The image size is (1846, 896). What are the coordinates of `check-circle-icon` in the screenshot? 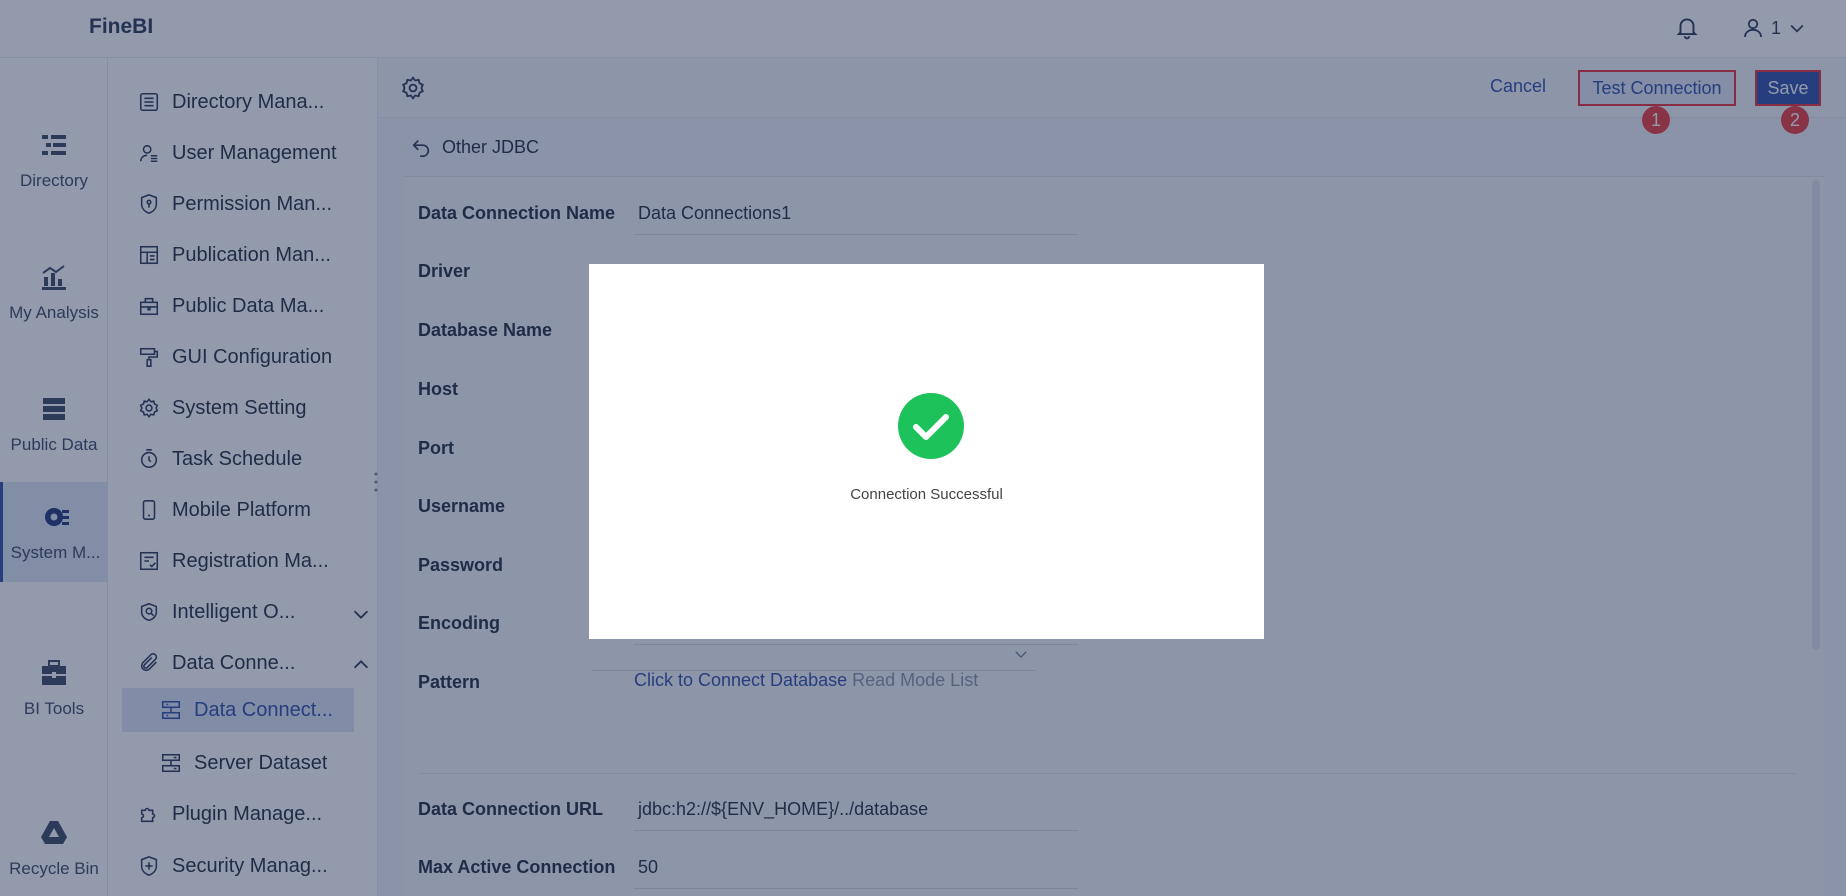 It's located at (931, 426).